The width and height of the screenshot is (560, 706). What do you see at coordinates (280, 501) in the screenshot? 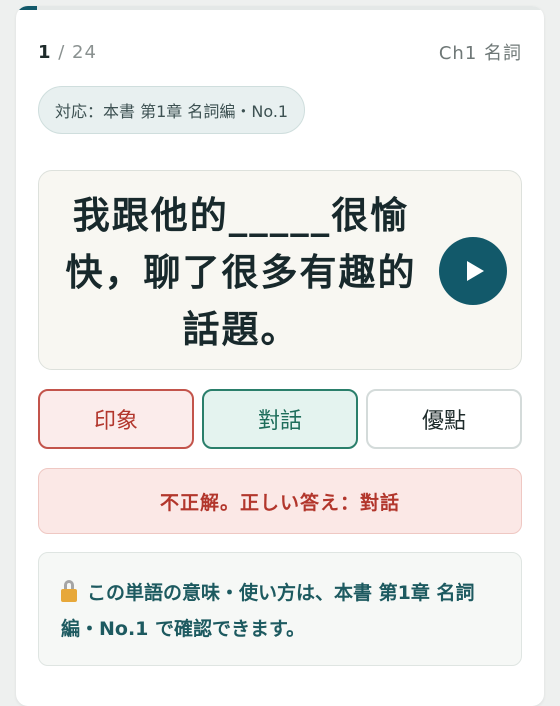
I see `result-feedback: 不正解。正しい答え：對話` at bounding box center [280, 501].